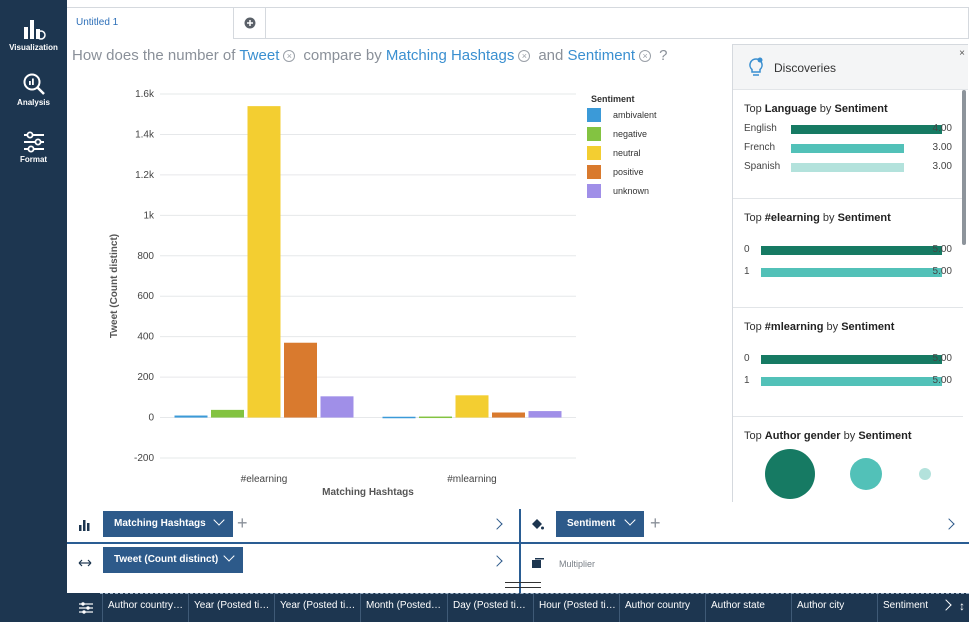 This screenshot has height=622, width=969. What do you see at coordinates (602, 55) in the screenshot?
I see `question-dimension-2: Sentiment` at bounding box center [602, 55].